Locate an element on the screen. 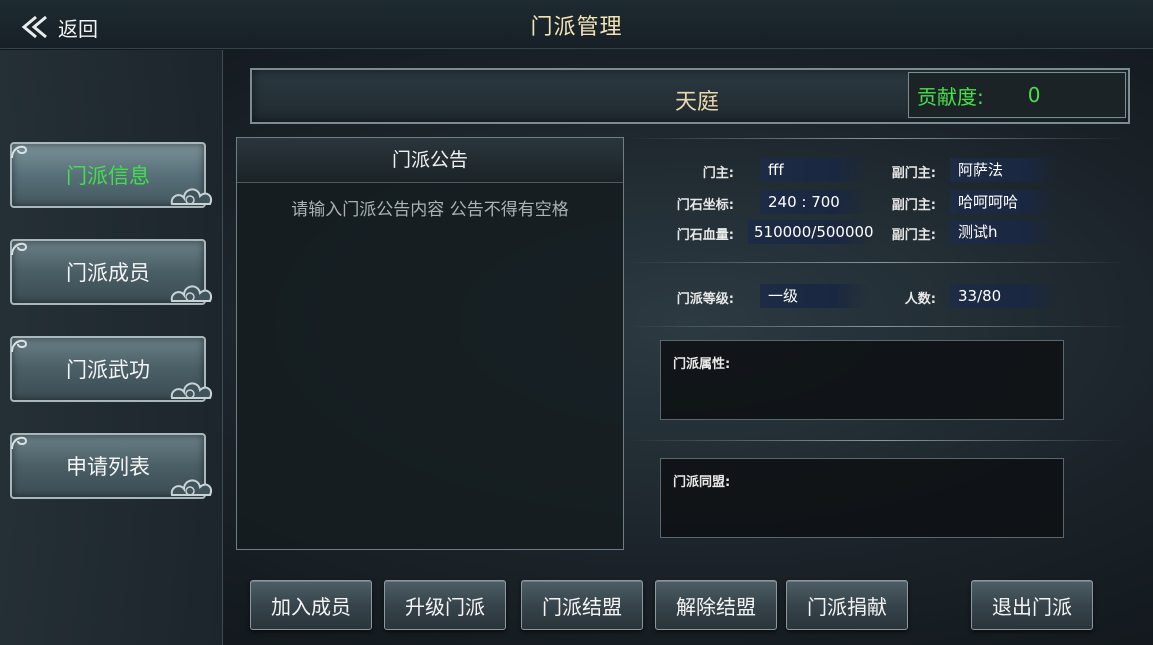  sect-alliance-label: 门派同盟: is located at coordinates (702, 482).